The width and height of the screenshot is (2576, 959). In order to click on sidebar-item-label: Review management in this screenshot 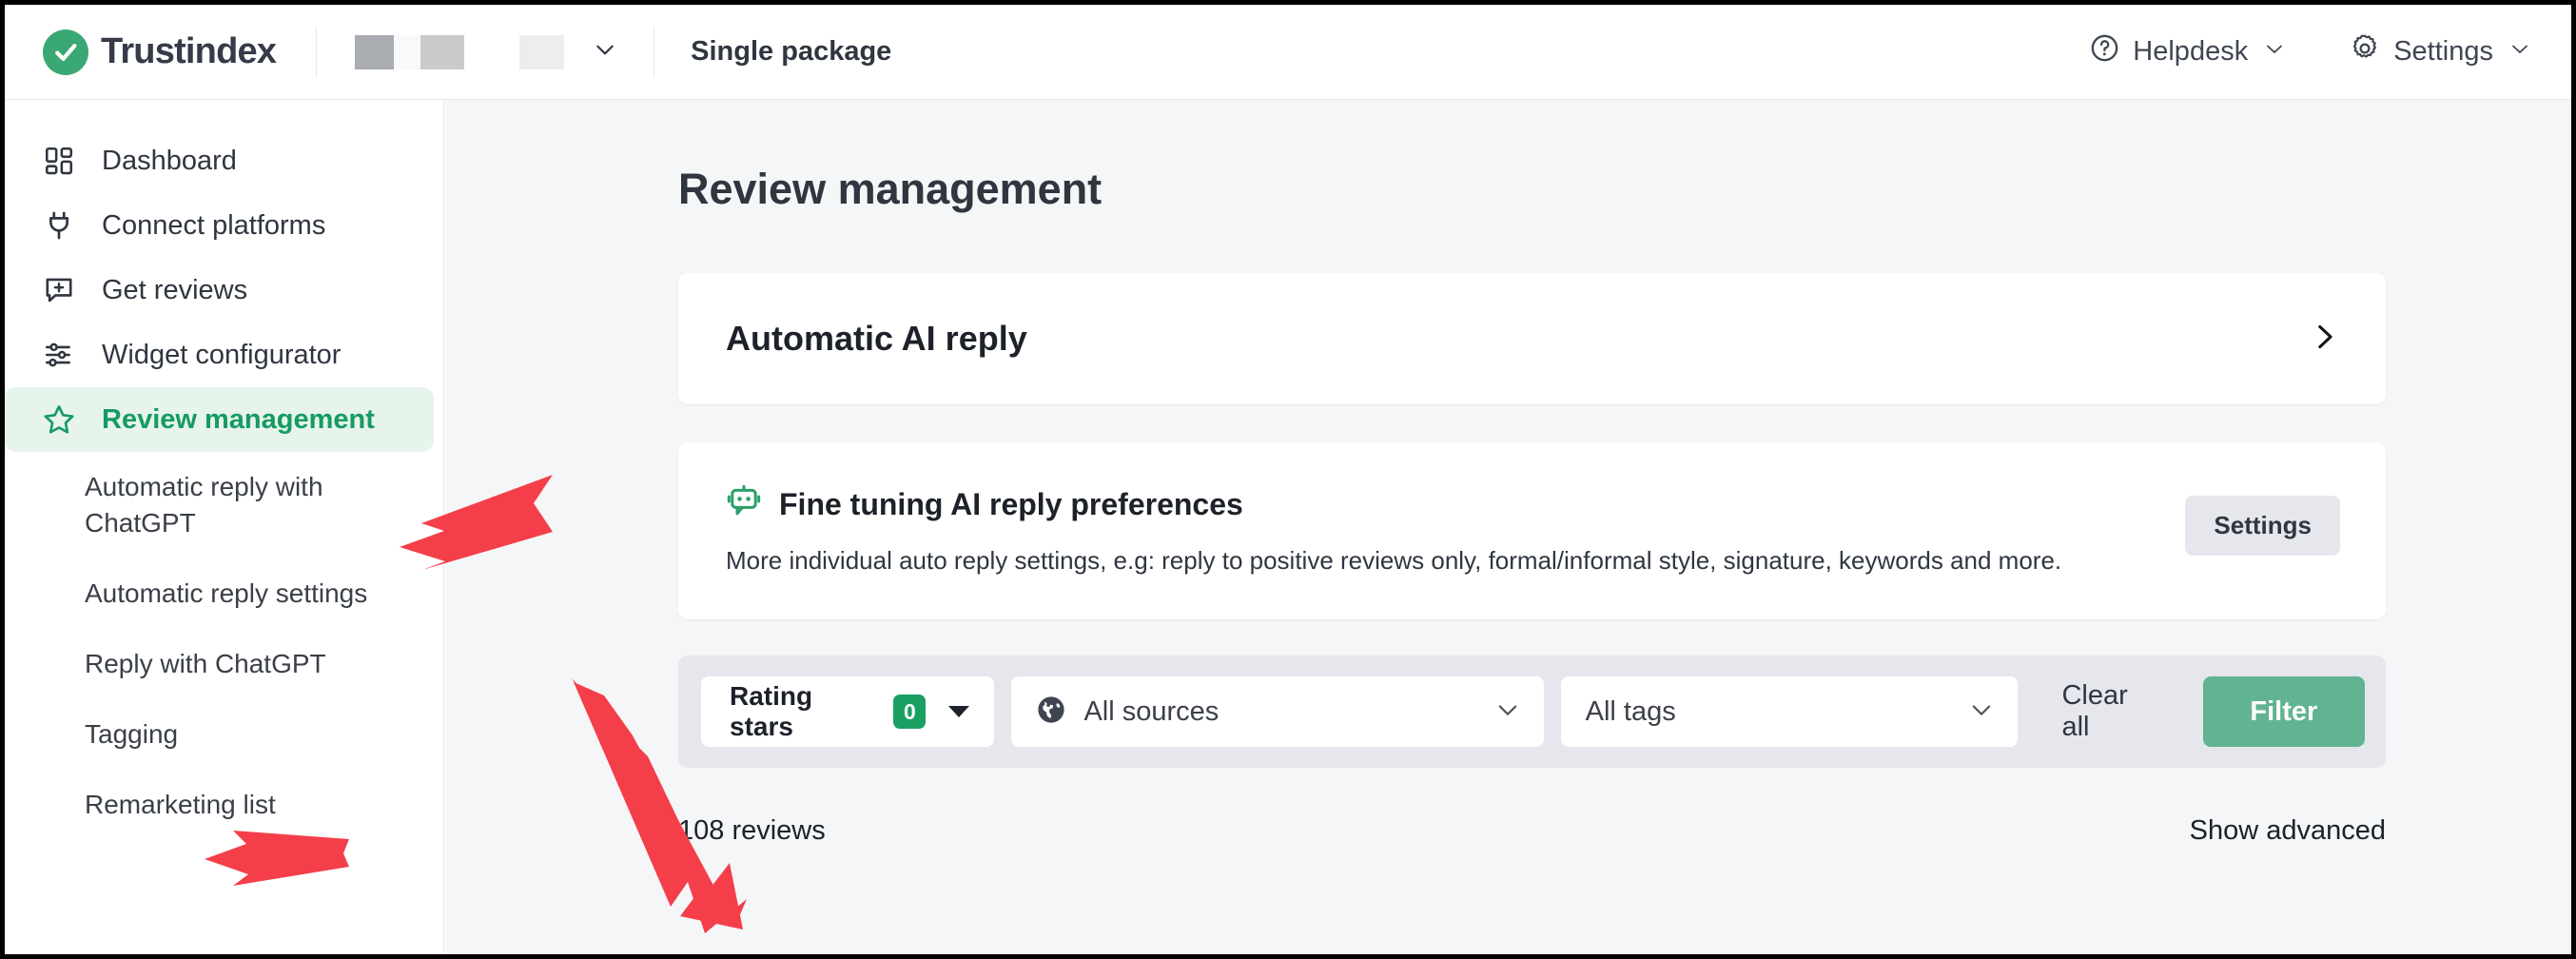, I will do `click(239, 419)`.